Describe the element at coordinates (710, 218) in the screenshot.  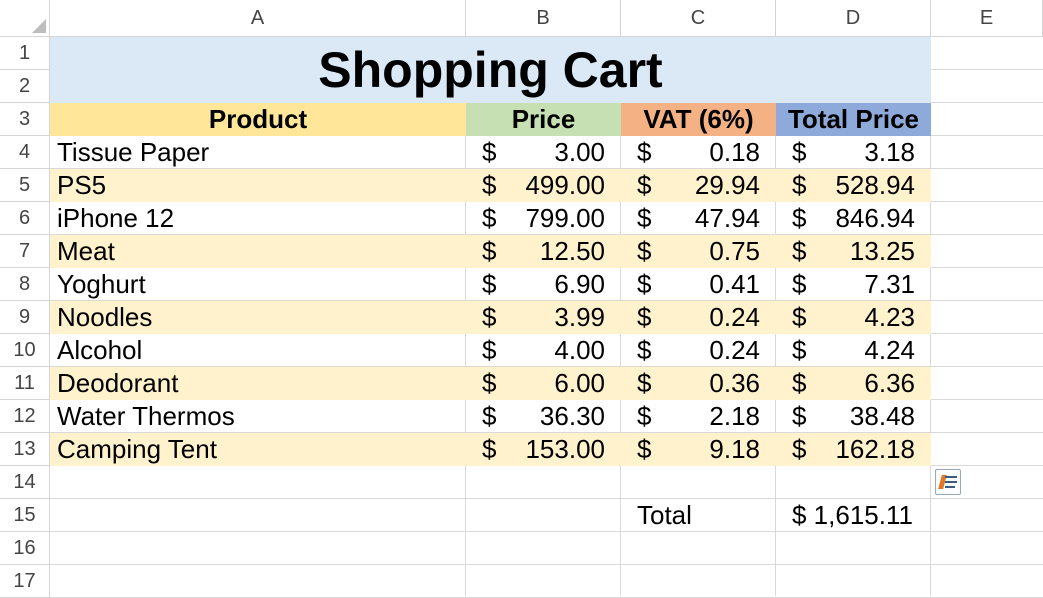
I see `vat-value: 47.94` at that location.